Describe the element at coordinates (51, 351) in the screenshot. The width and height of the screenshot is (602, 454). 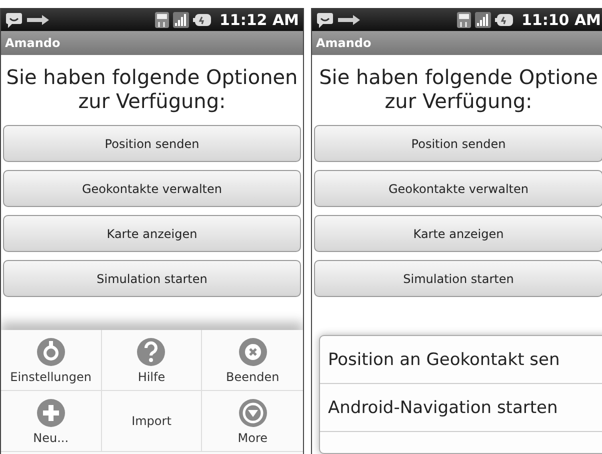
I see `gear-icon` at that location.